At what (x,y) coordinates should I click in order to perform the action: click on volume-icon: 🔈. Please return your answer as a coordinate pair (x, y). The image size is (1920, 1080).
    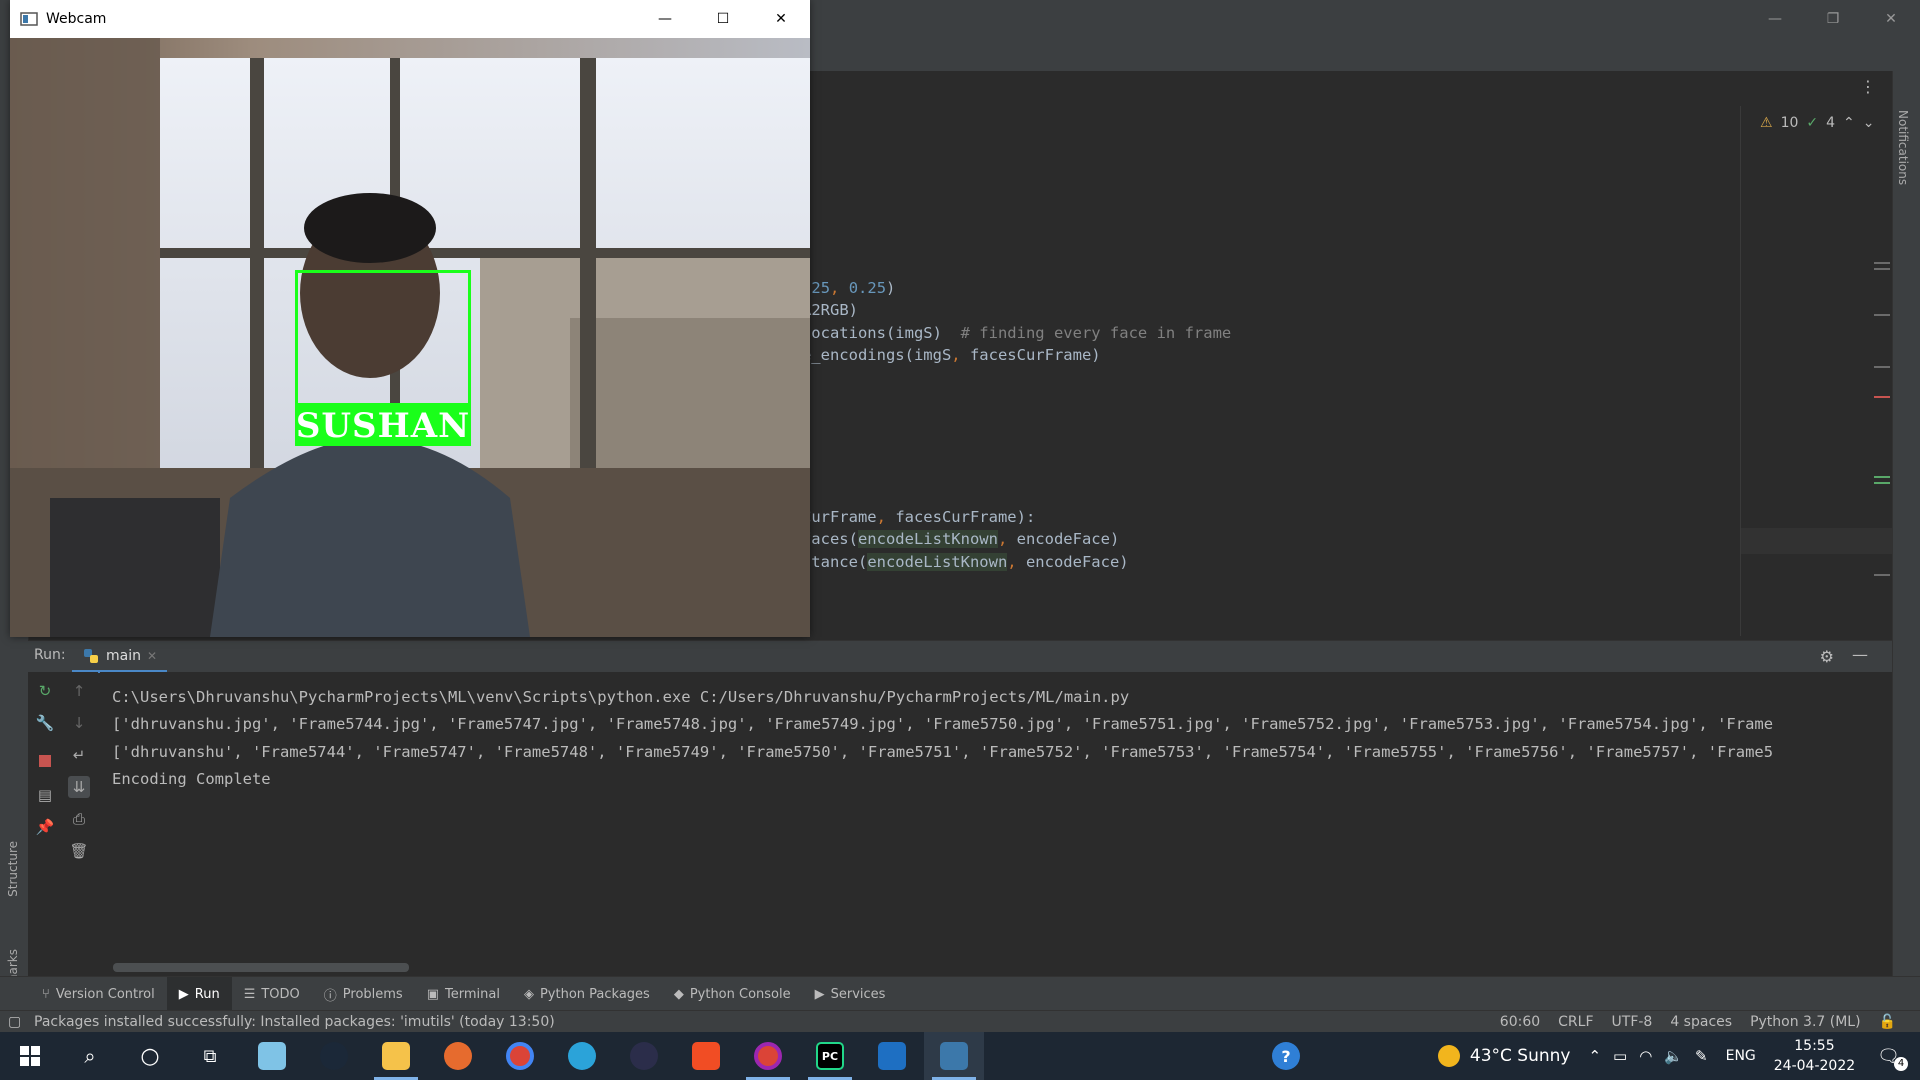
    Looking at the image, I should click on (1673, 1056).